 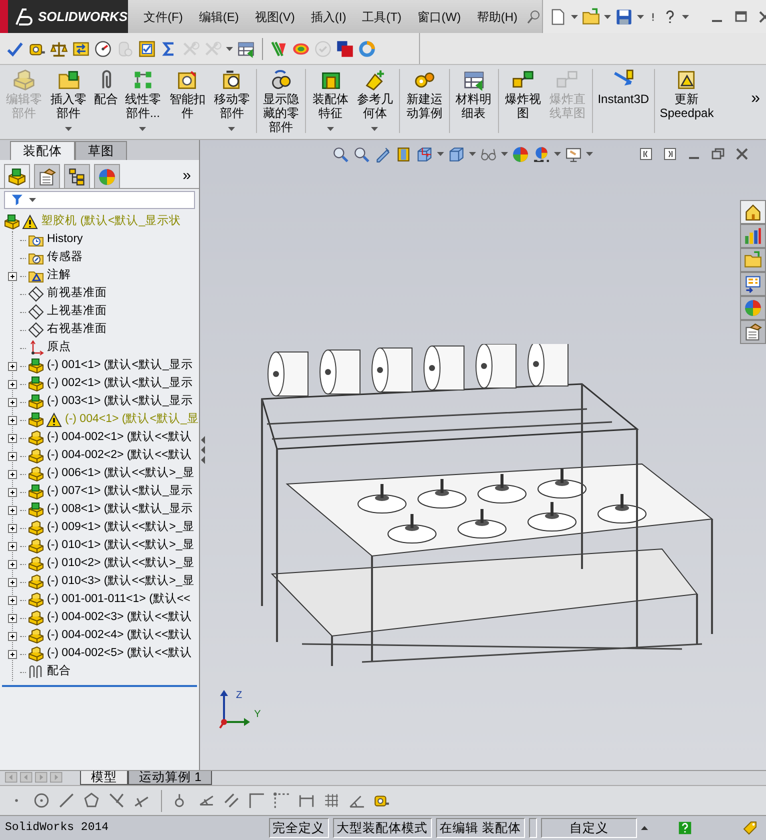 I want to click on command-button: 移动零部件, so click(x=232, y=100).